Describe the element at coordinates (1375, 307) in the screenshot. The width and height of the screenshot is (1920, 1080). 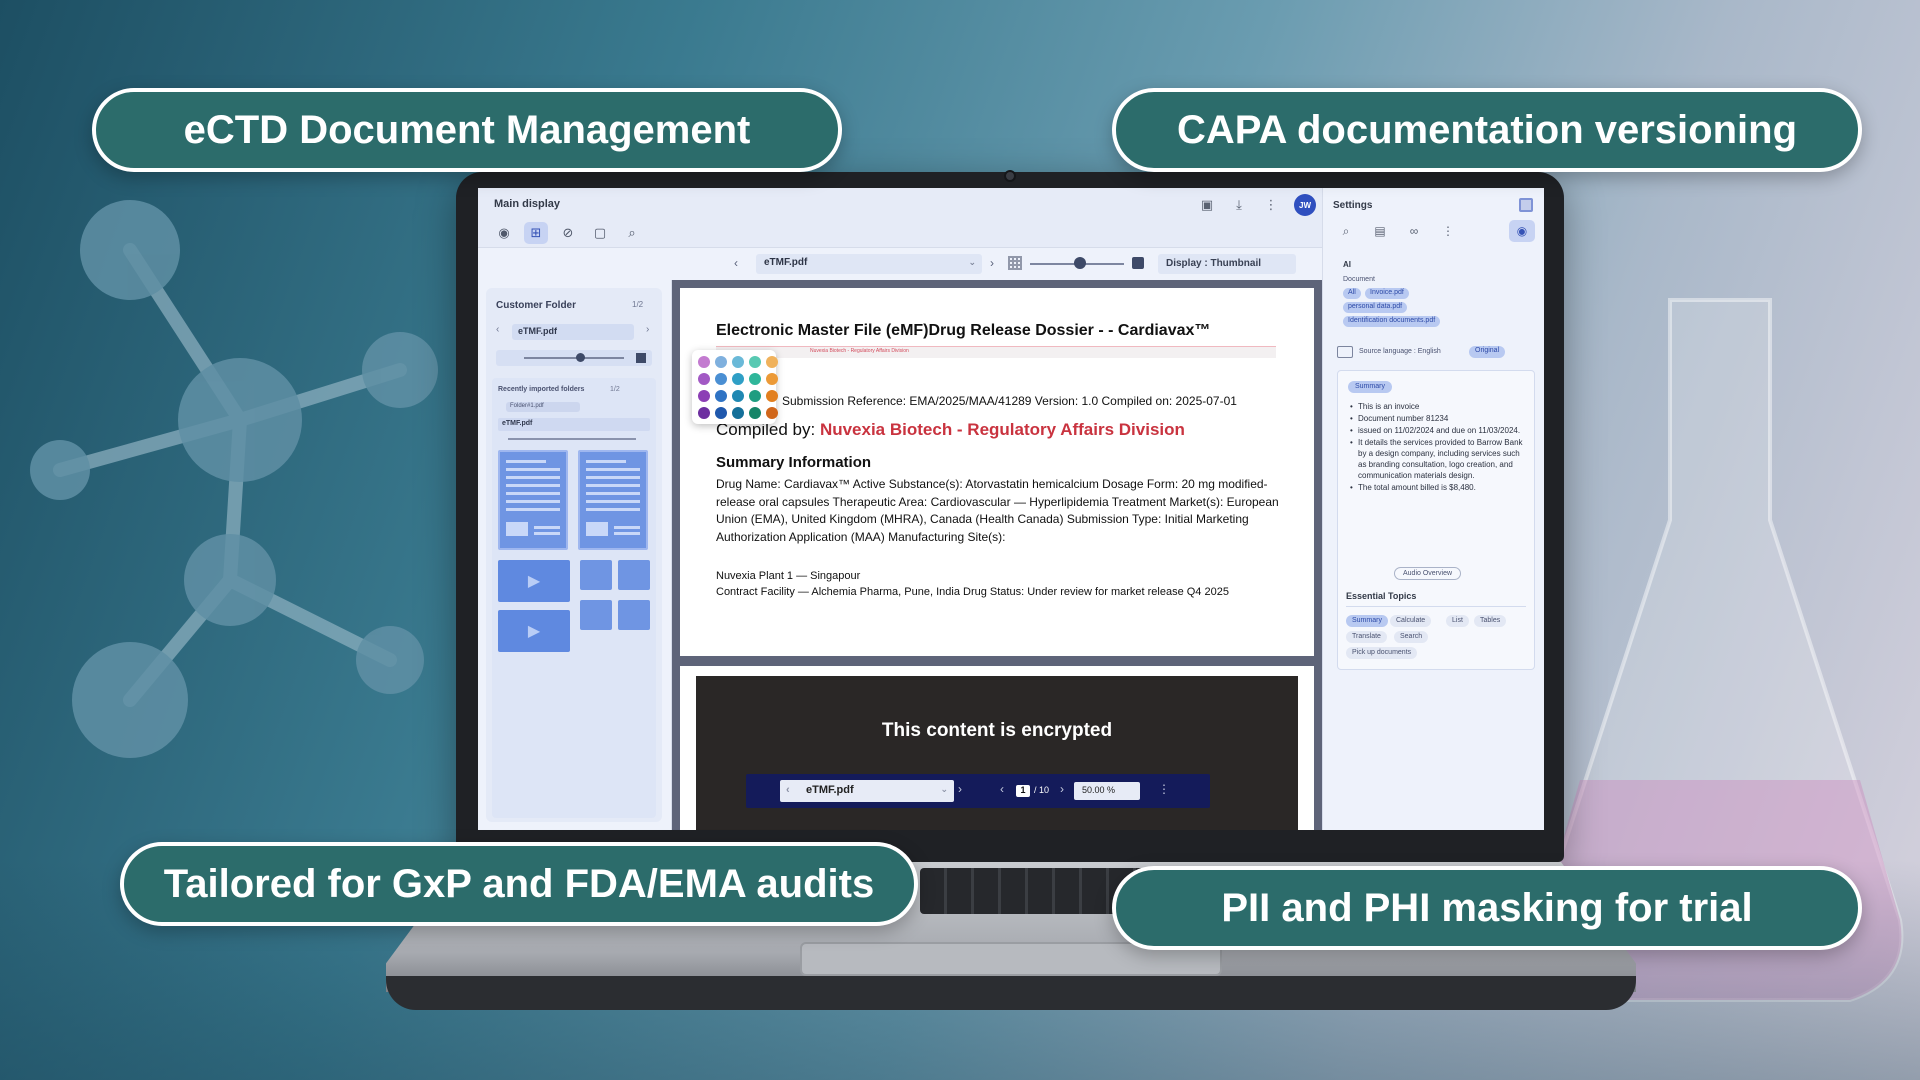
I see `doc-chip-personal-data: personal data.pdf` at that location.